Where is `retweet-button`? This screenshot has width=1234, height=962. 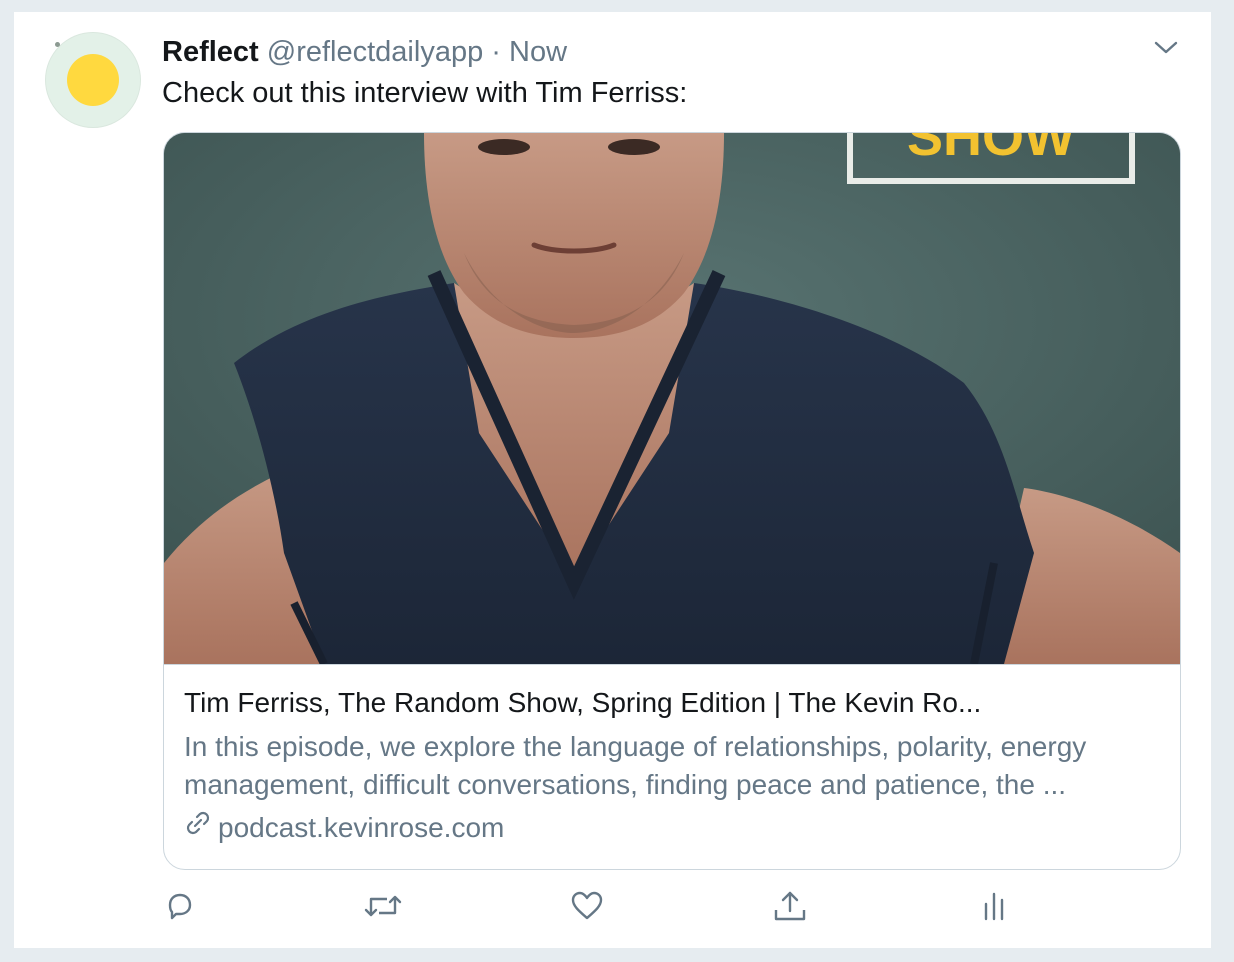
retweet-button is located at coordinates (383, 908).